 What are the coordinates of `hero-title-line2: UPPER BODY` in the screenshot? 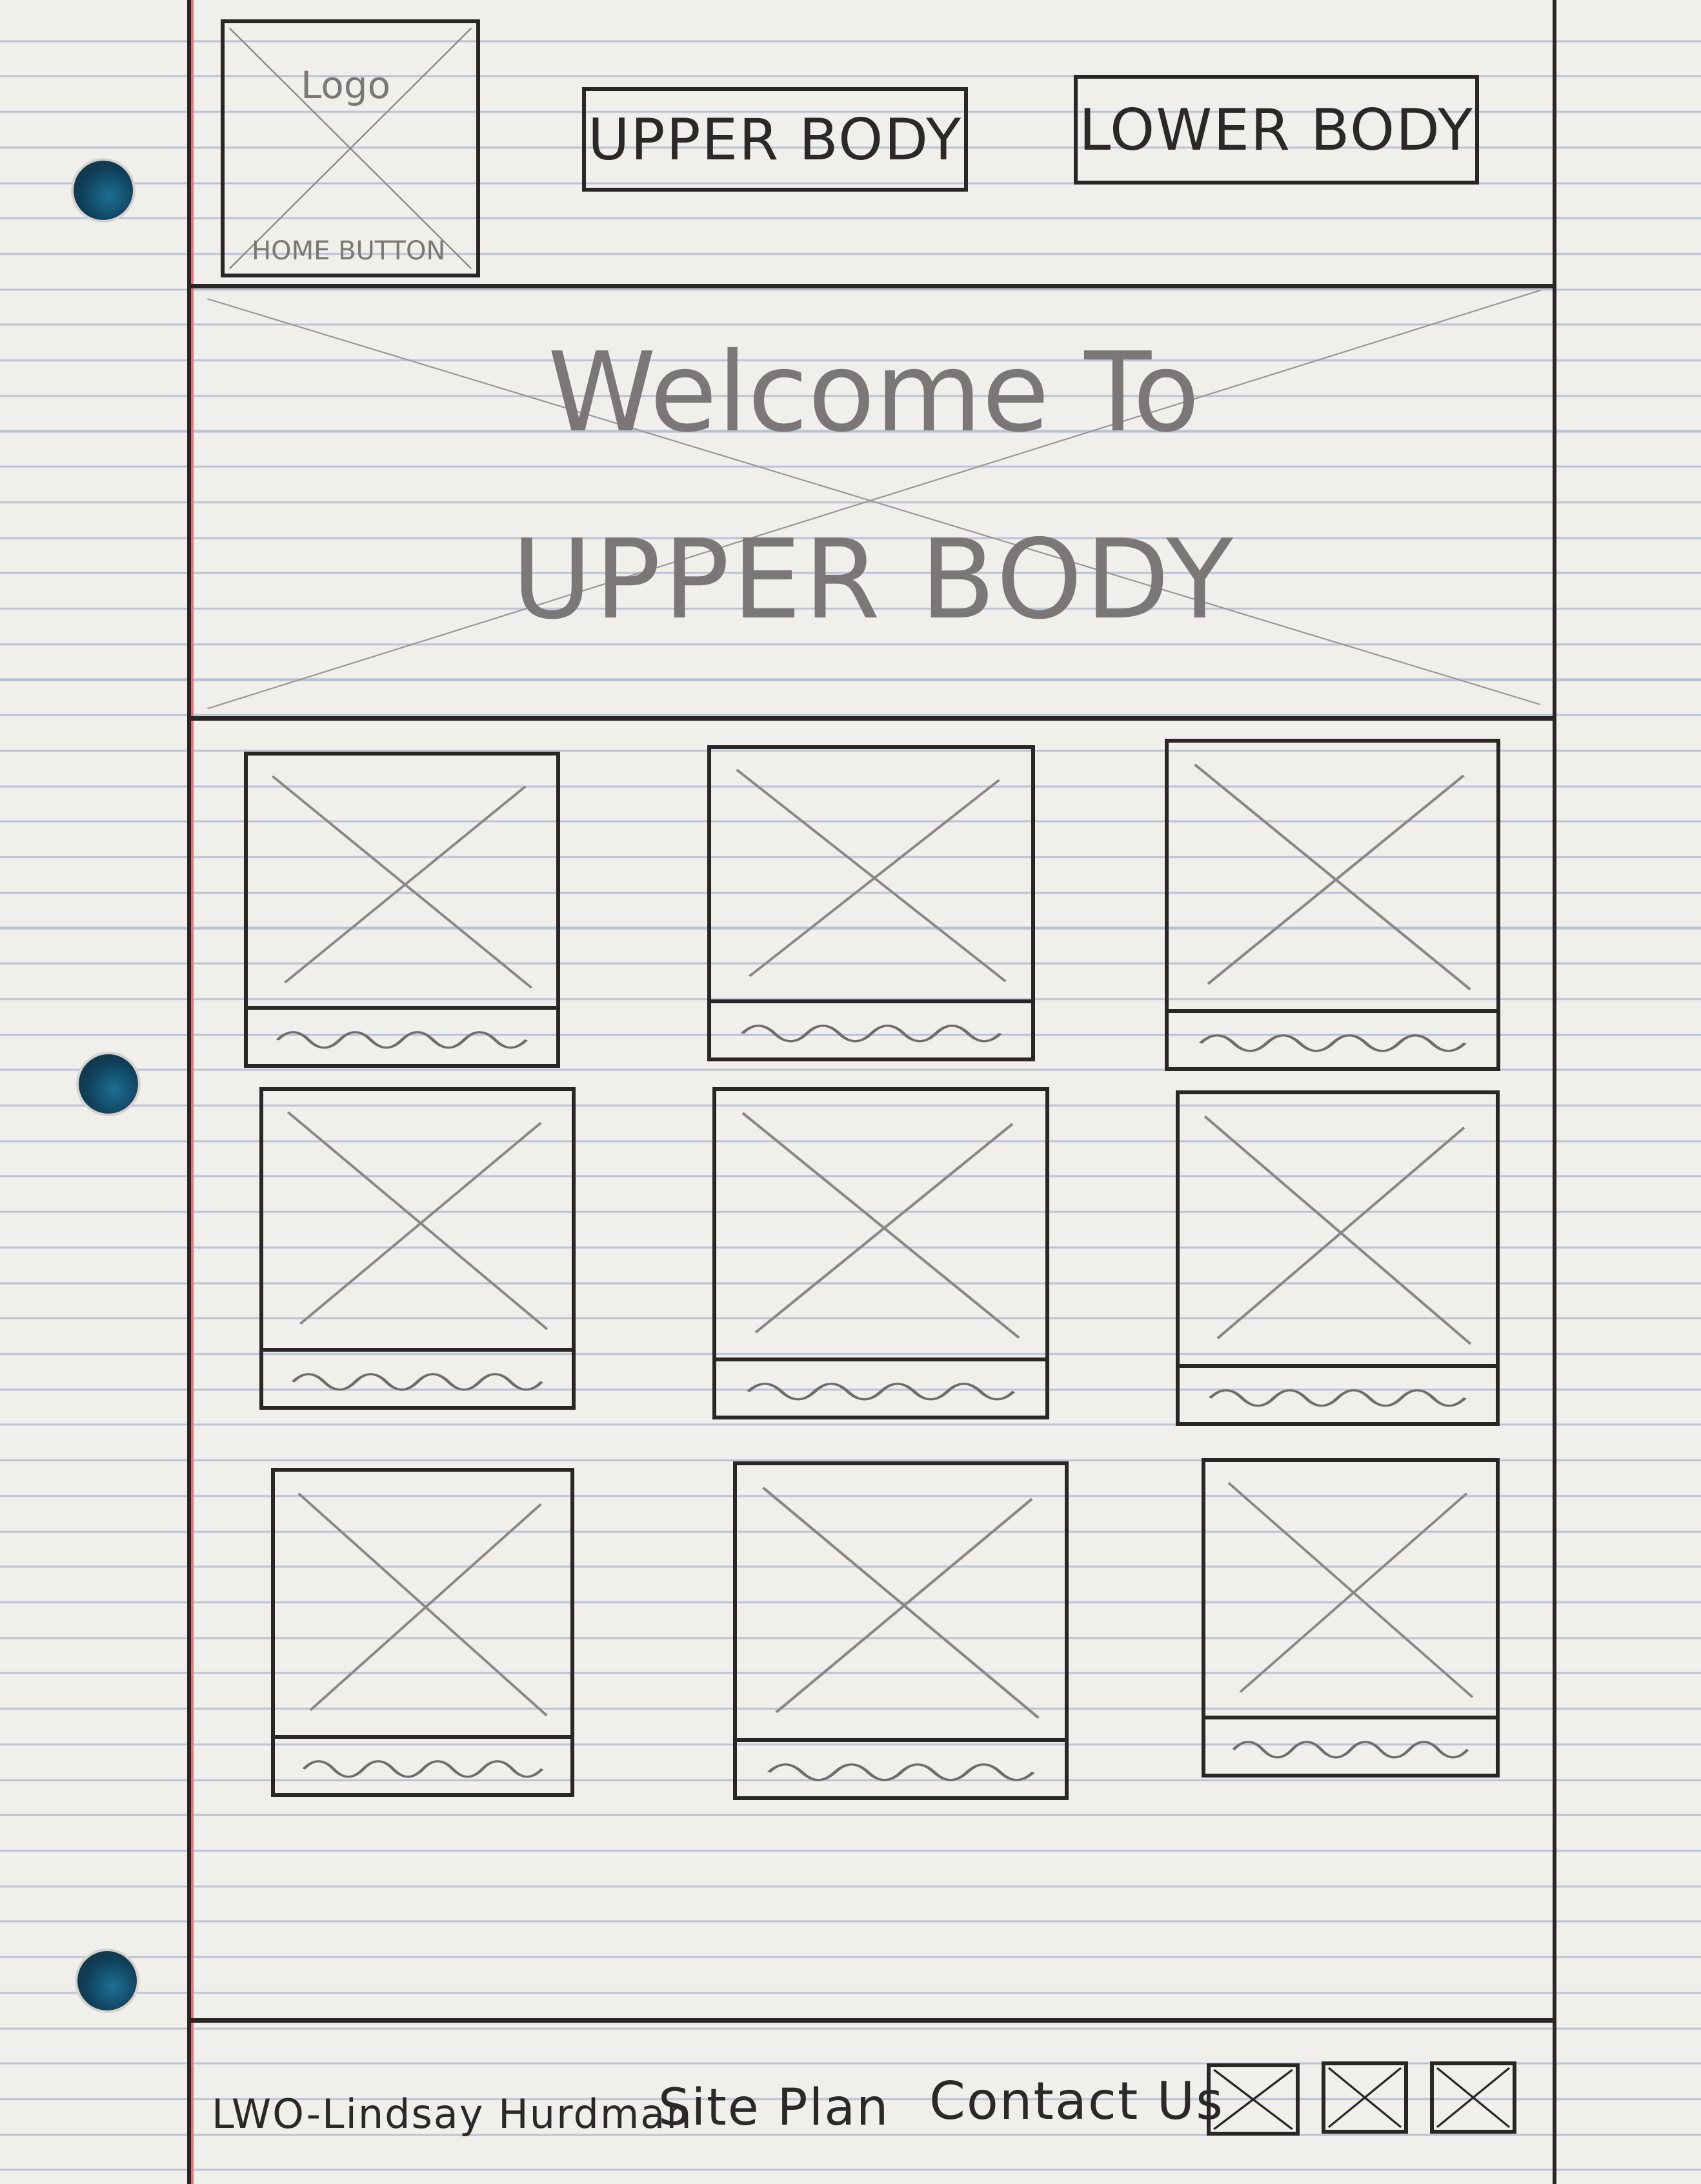 It's located at (874, 580).